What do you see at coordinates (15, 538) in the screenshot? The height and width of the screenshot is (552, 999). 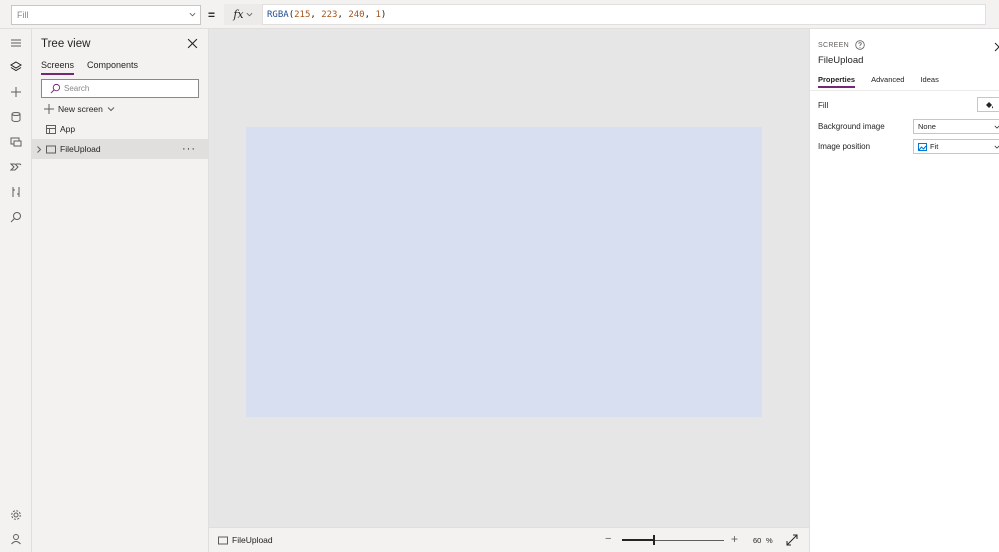 I see `virtual-agent-icon` at bounding box center [15, 538].